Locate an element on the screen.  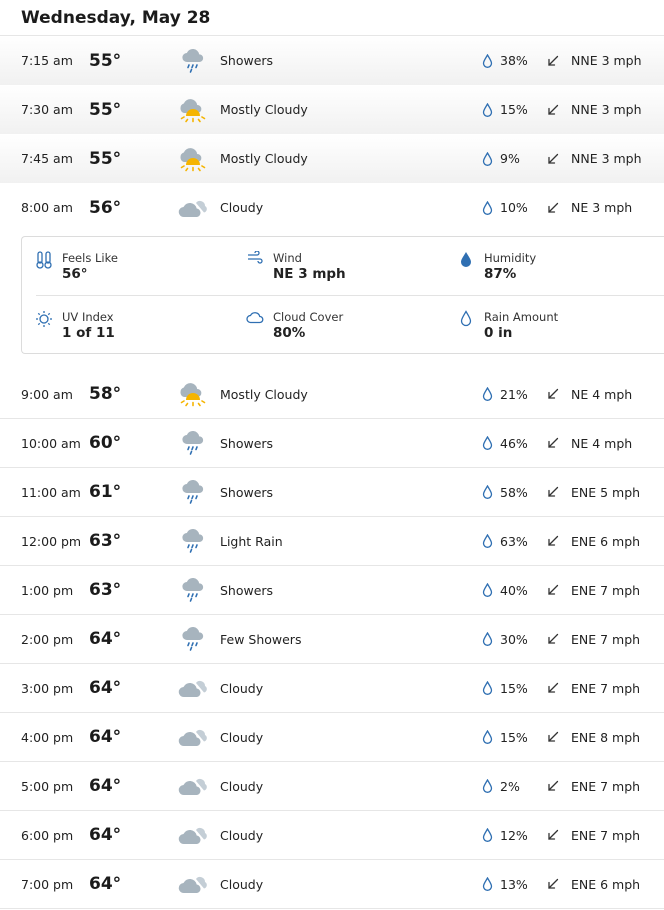
hour-precip: 10% is located at coordinates (514, 207).